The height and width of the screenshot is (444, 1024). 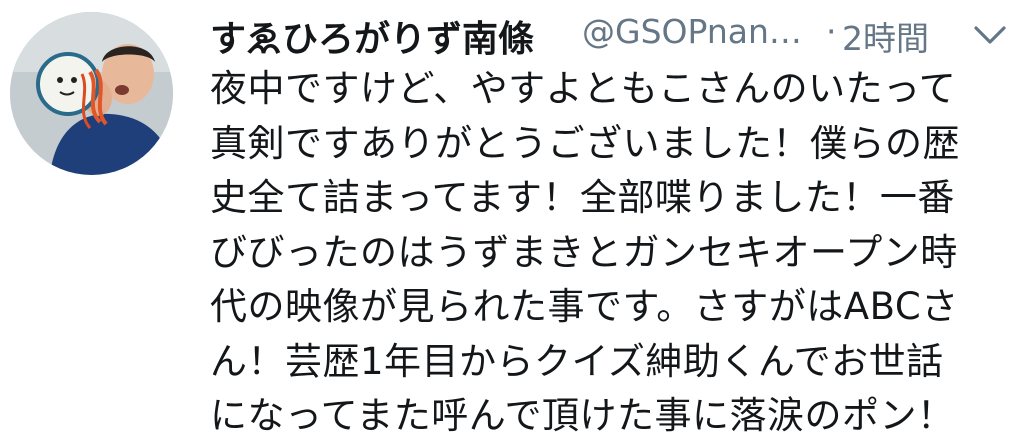 What do you see at coordinates (372, 36) in the screenshot?
I see `display-name: すゑひろがりず南條` at bounding box center [372, 36].